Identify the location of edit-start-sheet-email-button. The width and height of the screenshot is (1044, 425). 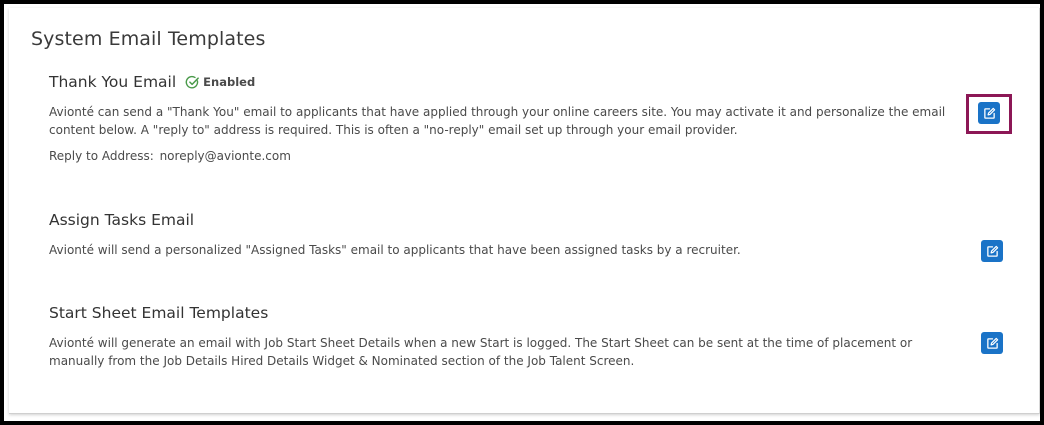
(992, 343).